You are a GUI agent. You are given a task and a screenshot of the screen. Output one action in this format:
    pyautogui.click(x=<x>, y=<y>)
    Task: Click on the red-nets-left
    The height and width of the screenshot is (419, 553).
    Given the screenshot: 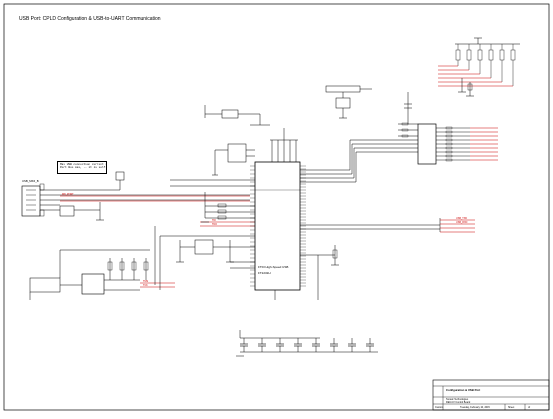 What is the action you would take?
    pyautogui.click(x=157, y=241)
    